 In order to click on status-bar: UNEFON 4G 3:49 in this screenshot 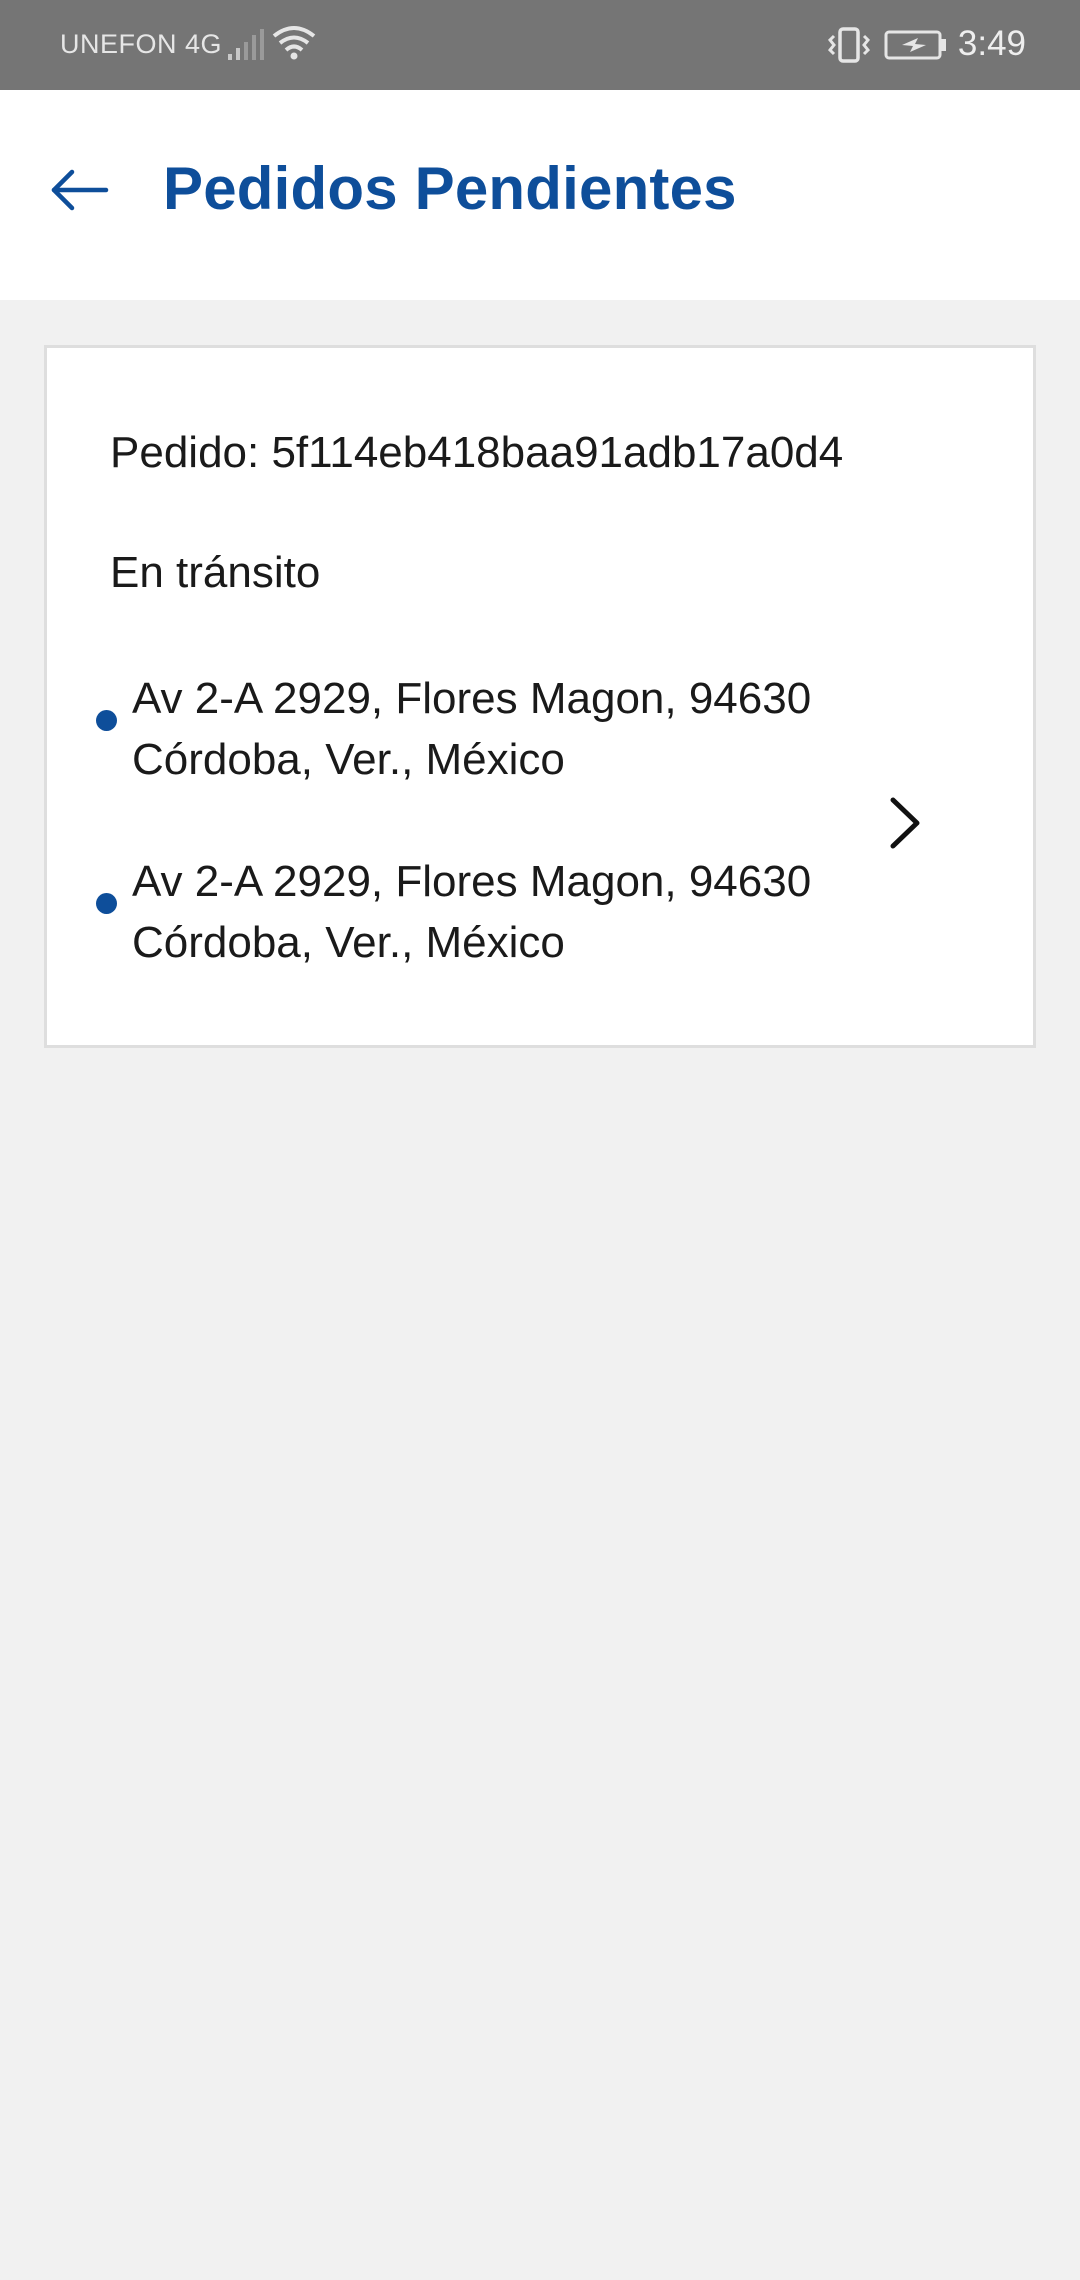, I will do `click(540, 45)`.